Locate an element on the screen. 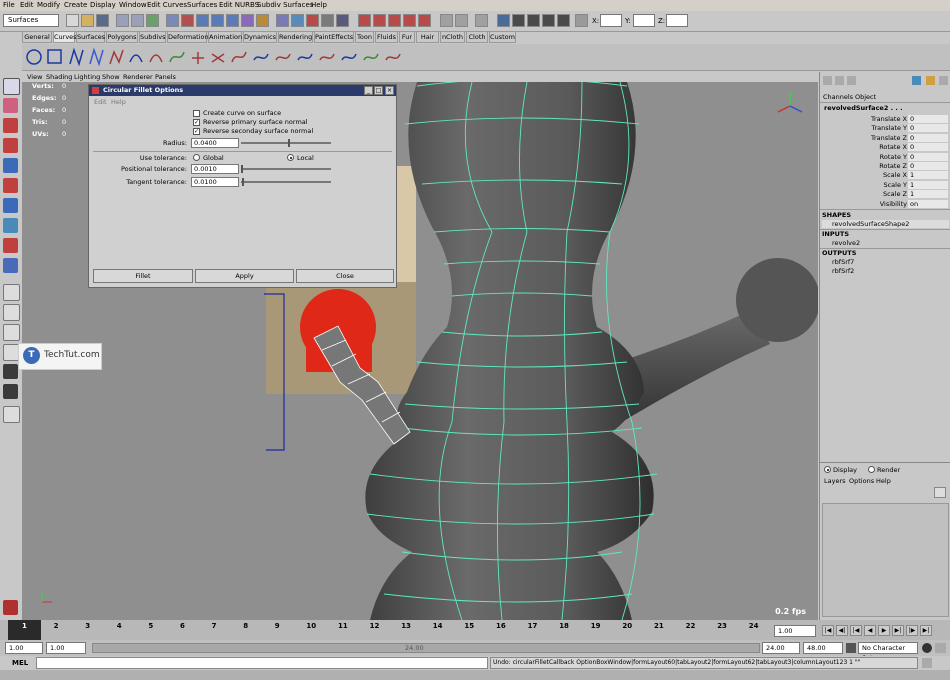  three-point-arc-icon is located at coordinates (156, 58).